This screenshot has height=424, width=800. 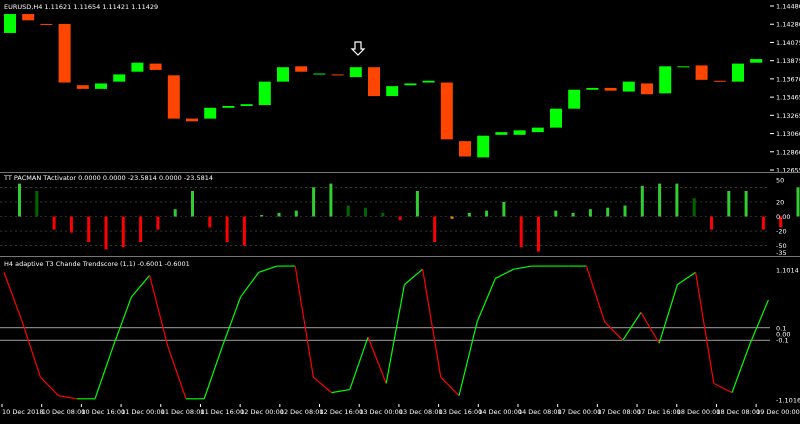 What do you see at coordinates (461, 412) in the screenshot?
I see `time-label: 13 Dec 16:00` at bounding box center [461, 412].